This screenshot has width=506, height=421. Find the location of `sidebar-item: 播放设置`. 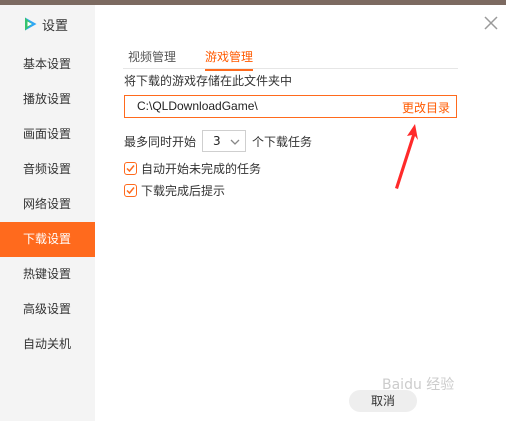

sidebar-item: 播放设置 is located at coordinates (47, 99).